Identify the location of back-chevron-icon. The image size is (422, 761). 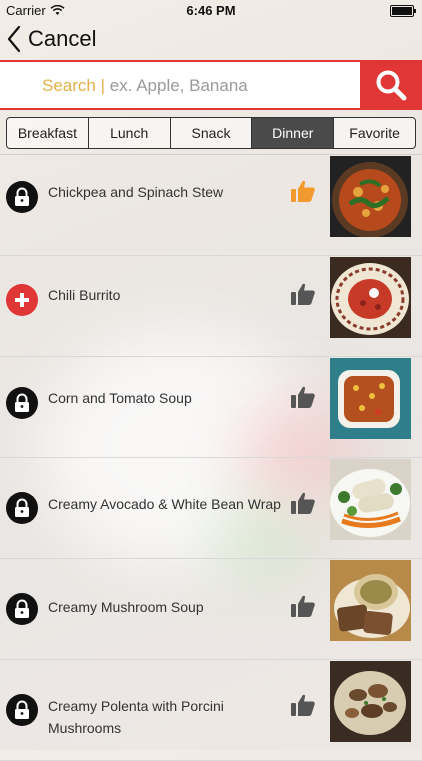
(14, 39).